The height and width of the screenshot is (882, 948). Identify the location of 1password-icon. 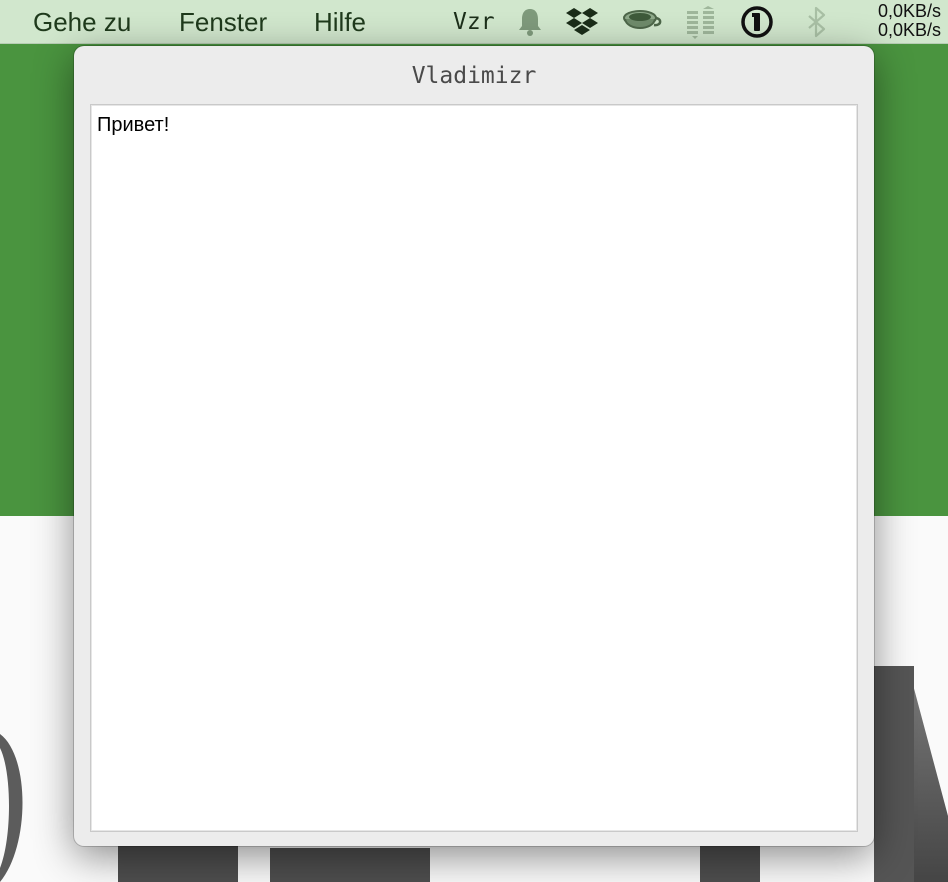
(757, 22).